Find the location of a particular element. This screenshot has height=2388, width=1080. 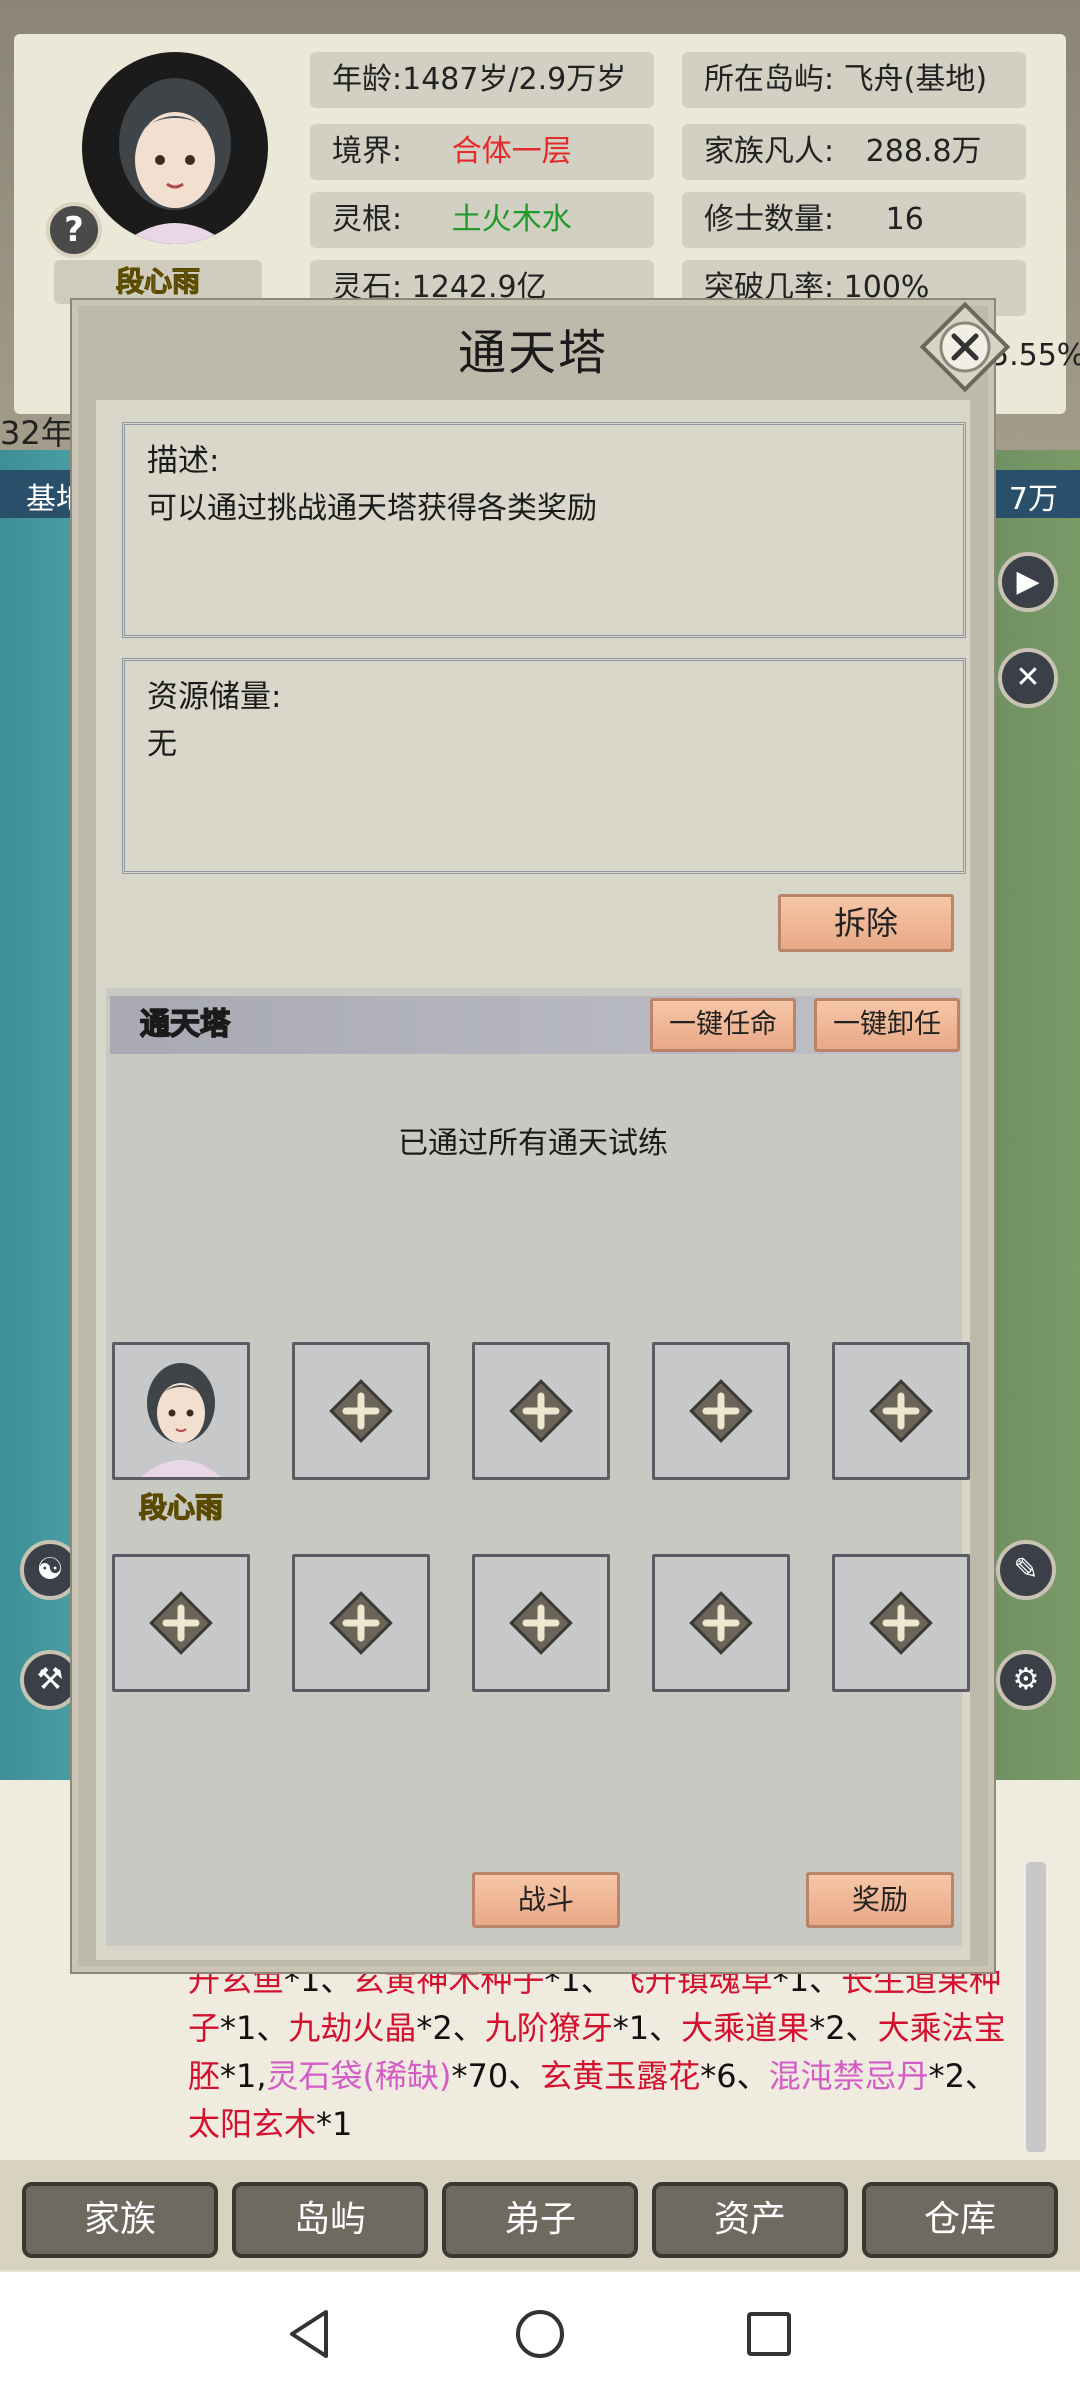

resource-heading: 资源储量: is located at coordinates (214, 697).